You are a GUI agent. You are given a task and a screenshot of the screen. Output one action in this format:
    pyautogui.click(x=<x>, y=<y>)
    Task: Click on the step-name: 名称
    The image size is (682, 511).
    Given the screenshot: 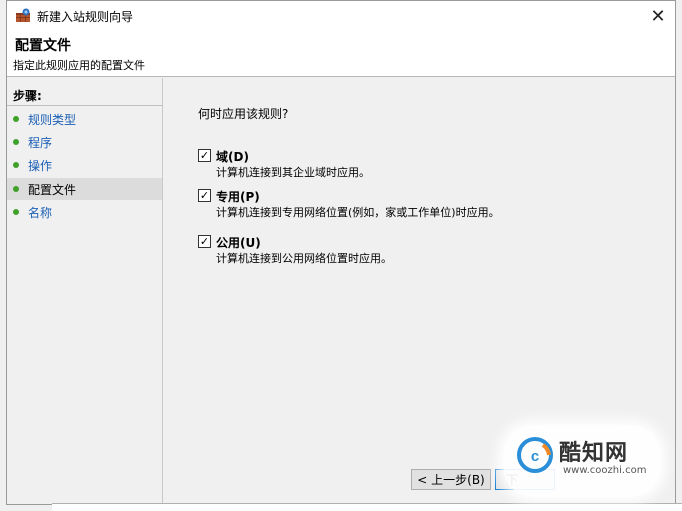 What is the action you would take?
    pyautogui.click(x=84, y=212)
    